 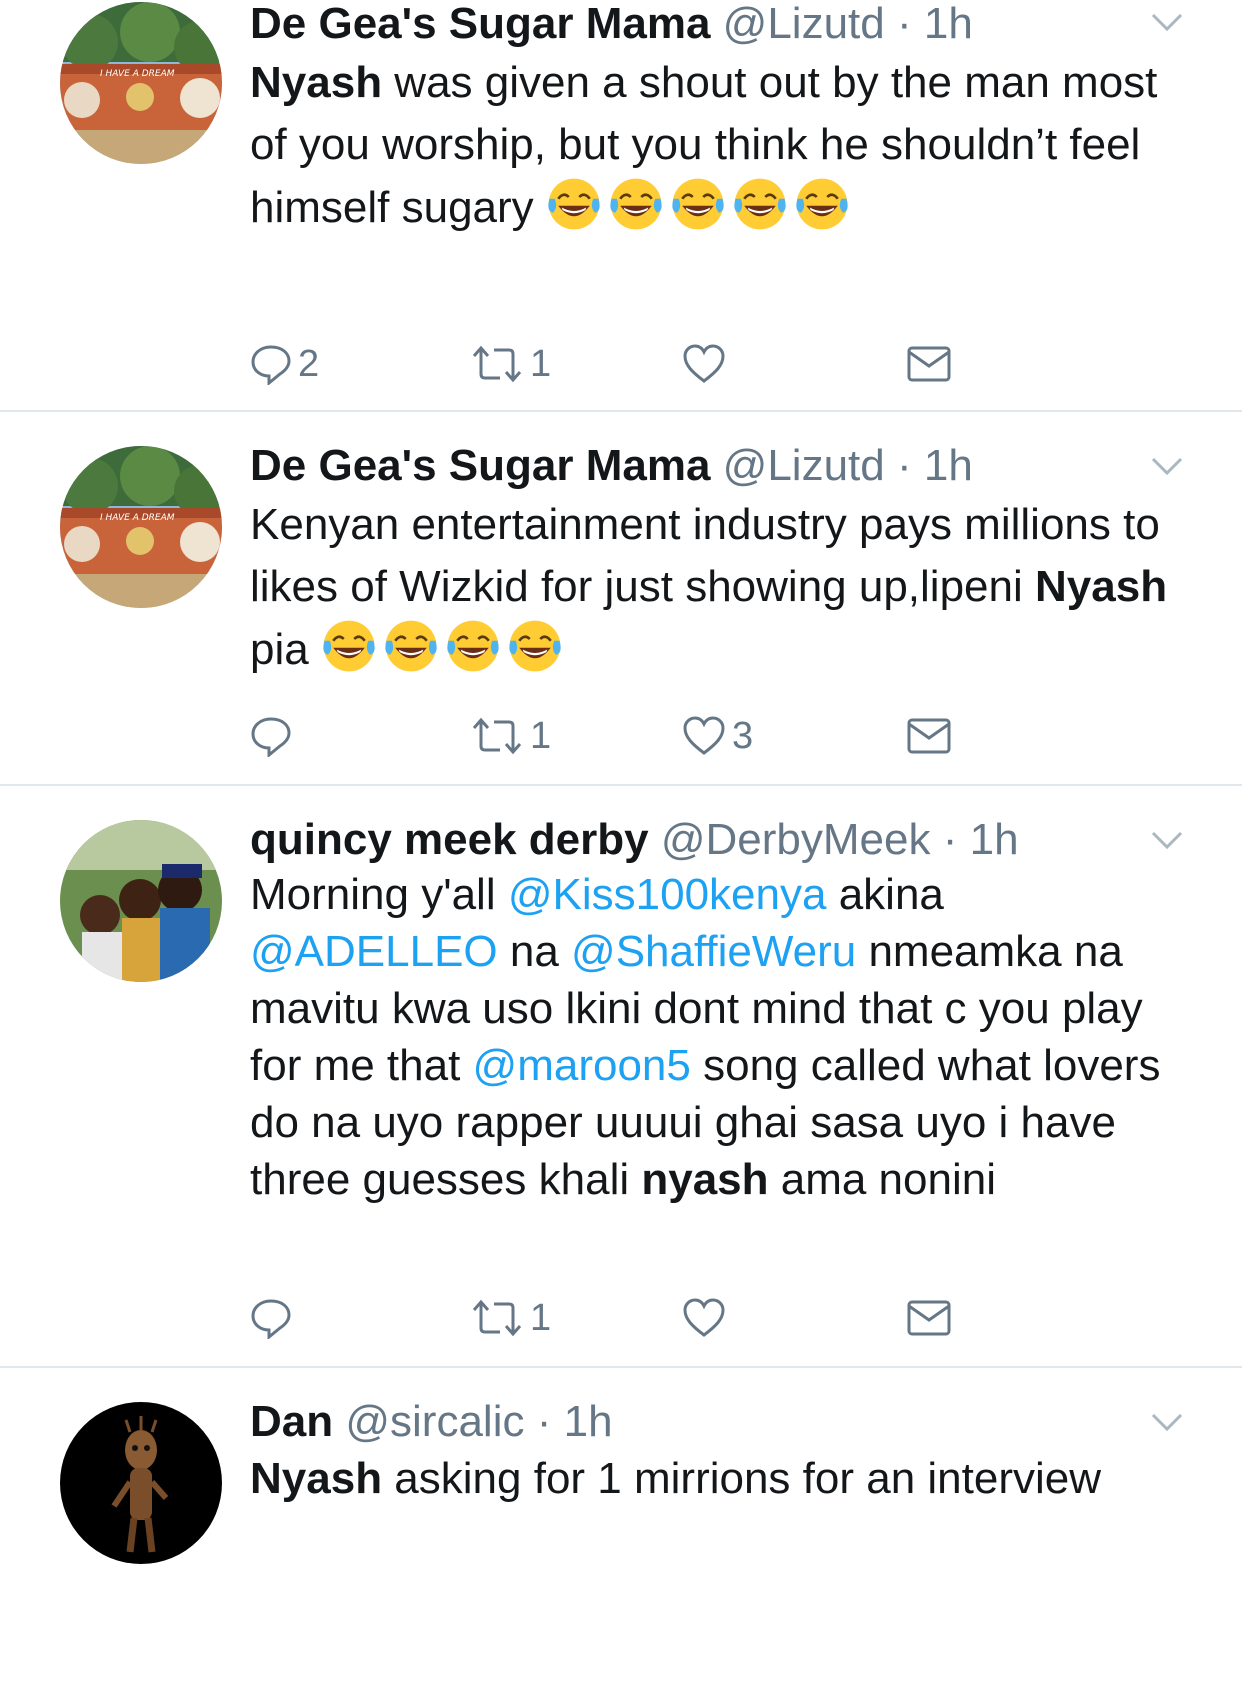 What do you see at coordinates (449, 839) in the screenshot?
I see `display-name: quincy meek derby` at bounding box center [449, 839].